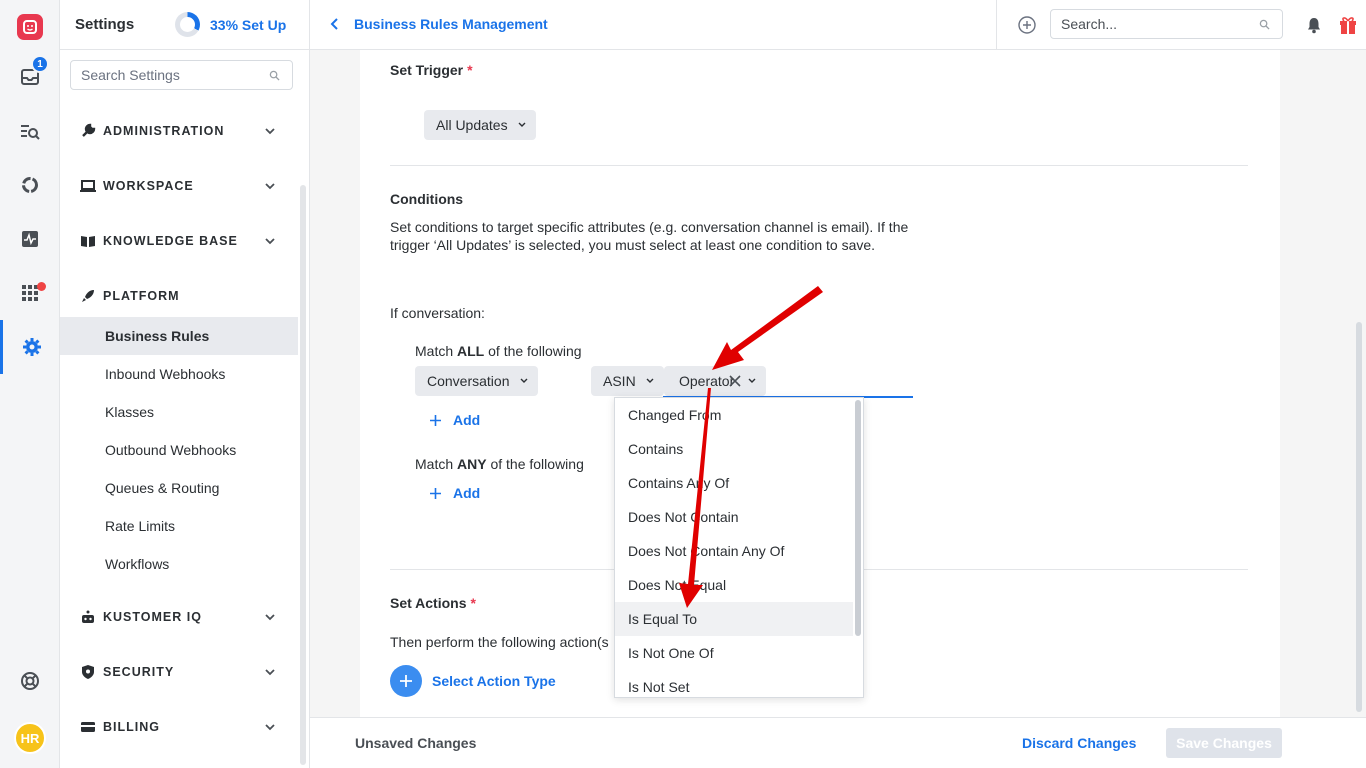 Image resolution: width=1366 pixels, height=768 pixels. I want to click on match-any-label: Match ANY of the following, so click(499, 464).